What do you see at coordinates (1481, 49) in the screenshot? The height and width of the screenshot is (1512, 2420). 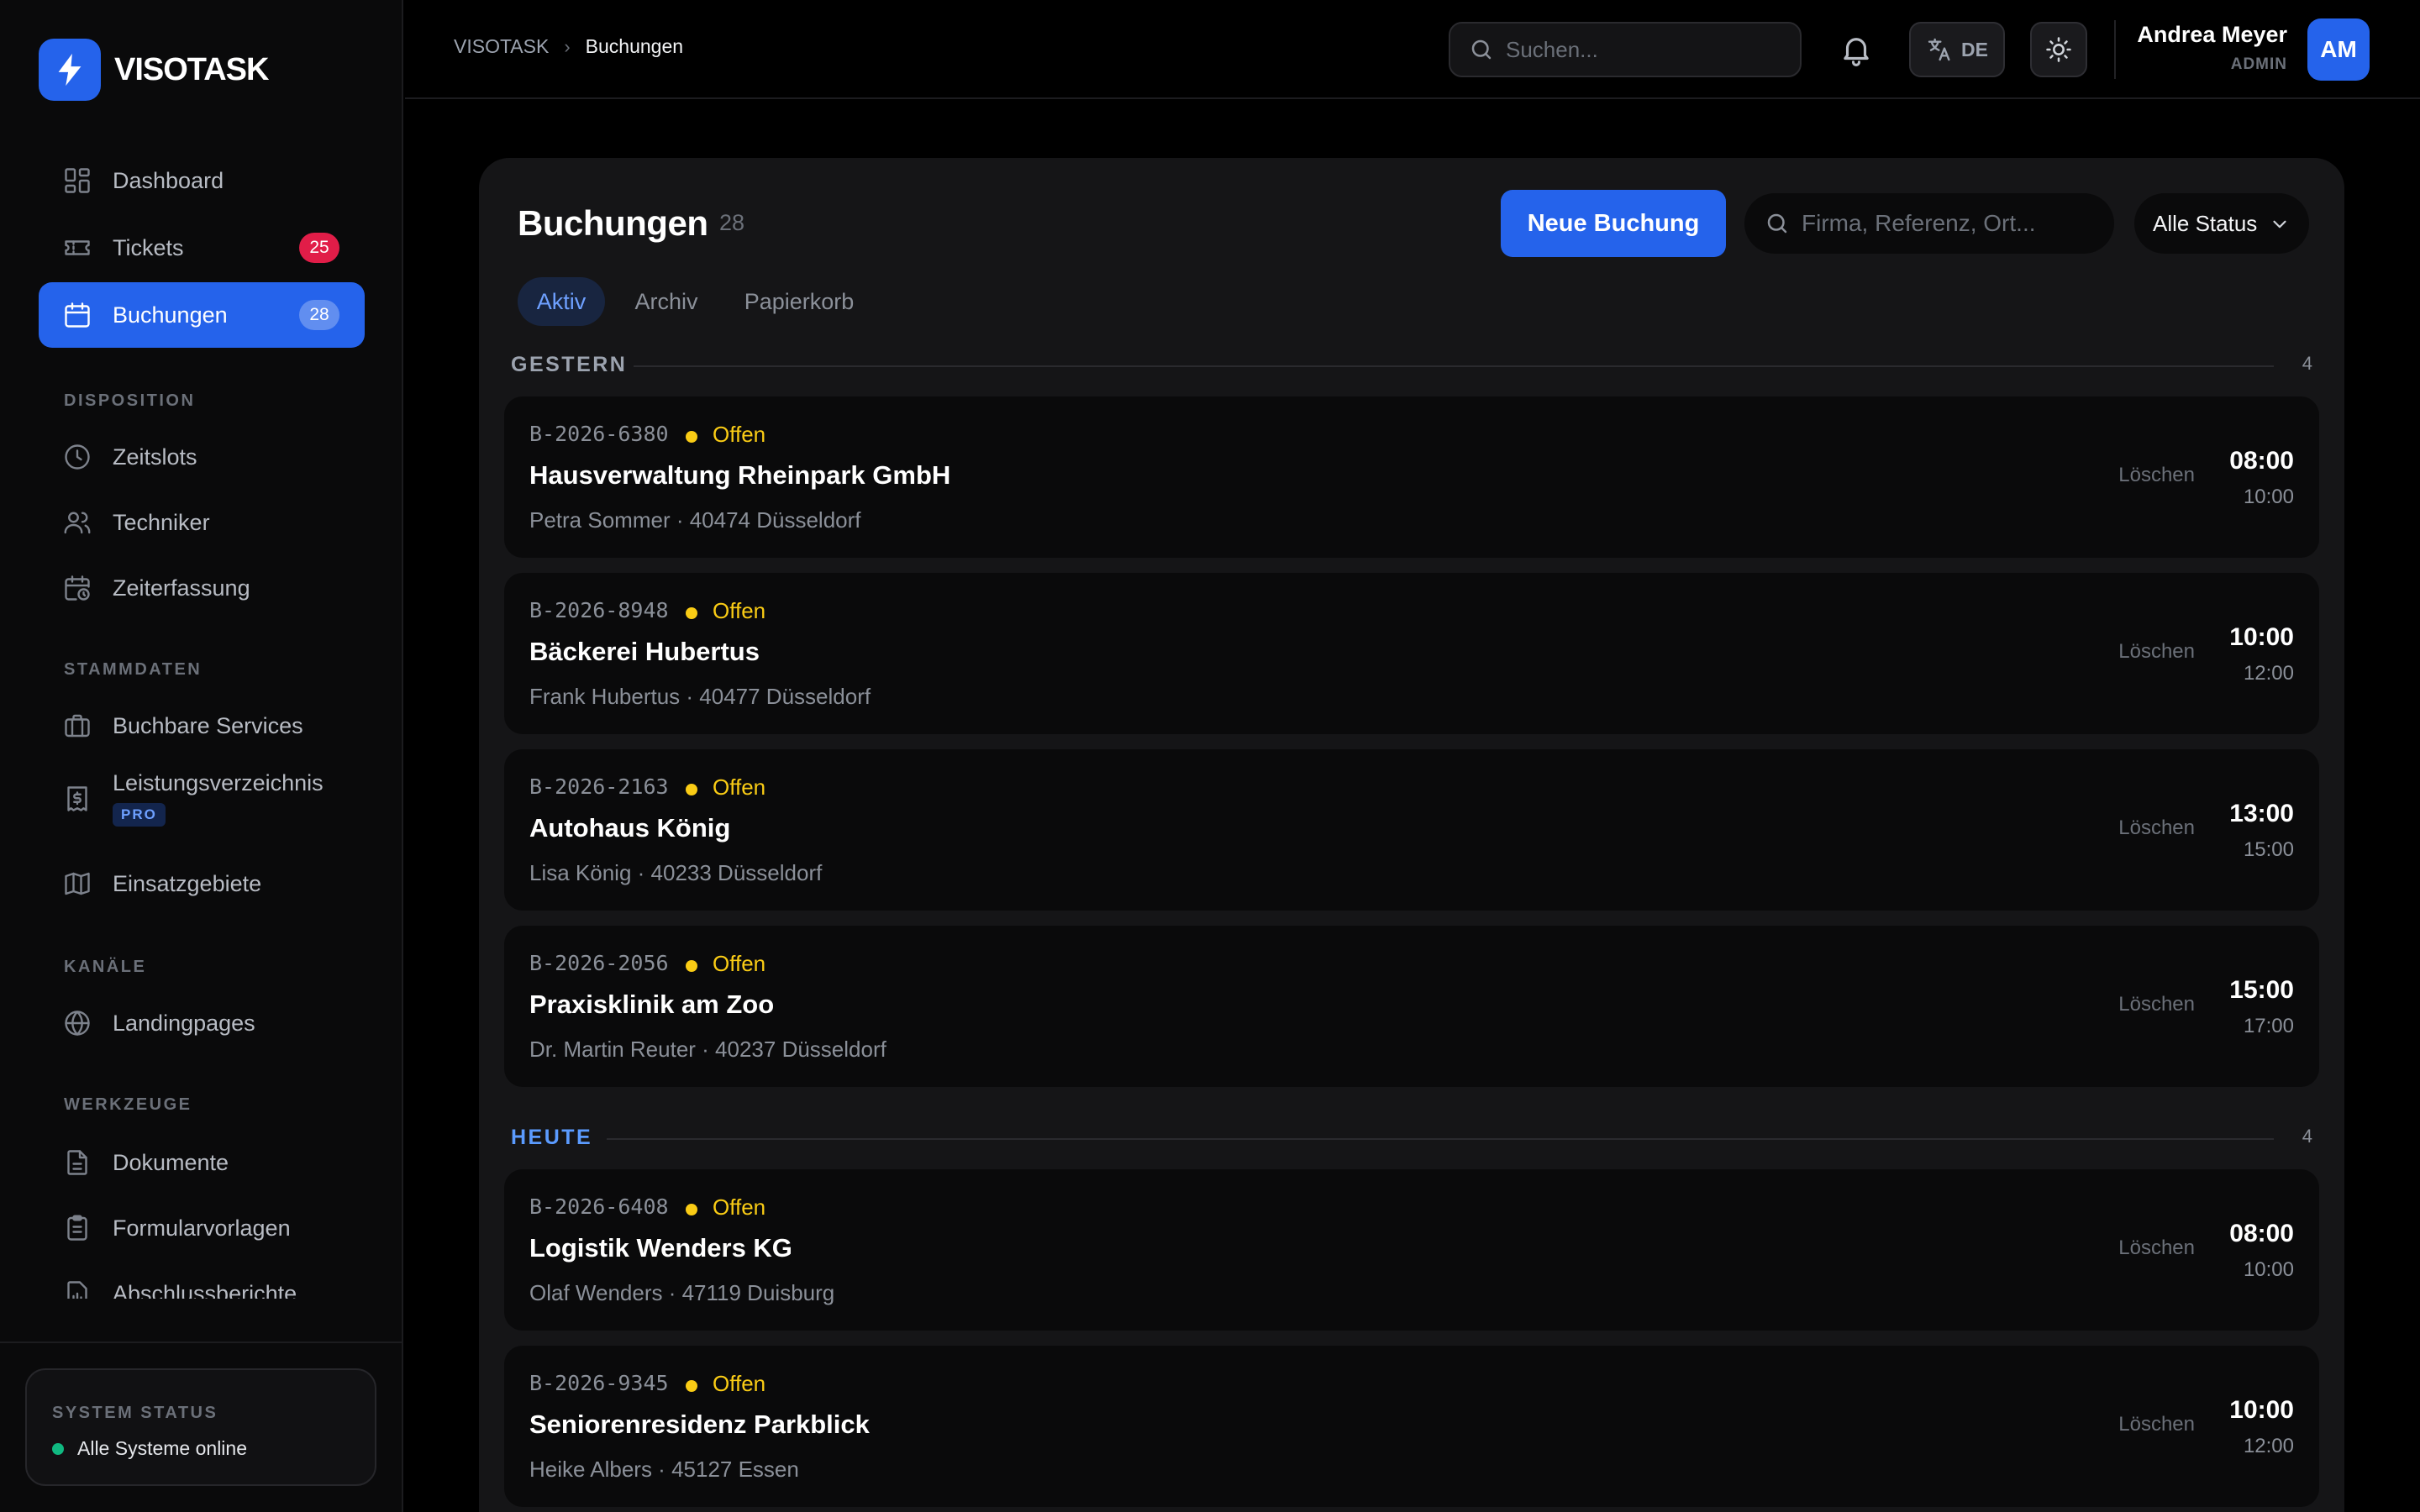 I see `search-icon` at bounding box center [1481, 49].